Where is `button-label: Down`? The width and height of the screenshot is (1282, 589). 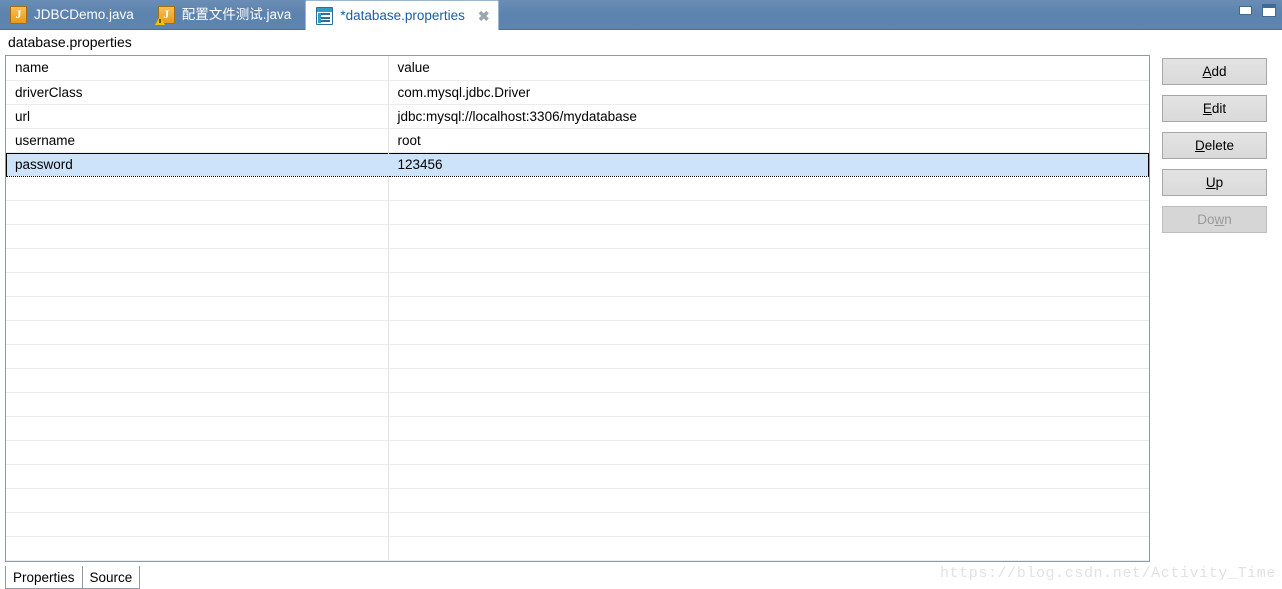 button-label: Down is located at coordinates (1214, 219).